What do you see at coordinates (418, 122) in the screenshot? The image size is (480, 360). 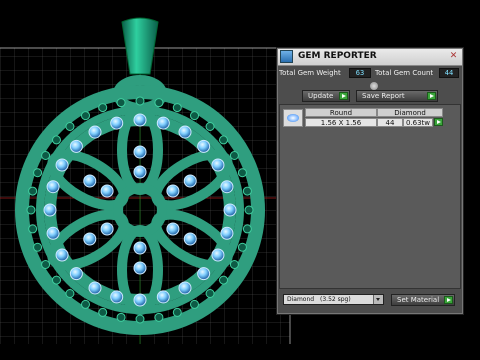 I see `gem-weight-cell: 0.63tw` at bounding box center [418, 122].